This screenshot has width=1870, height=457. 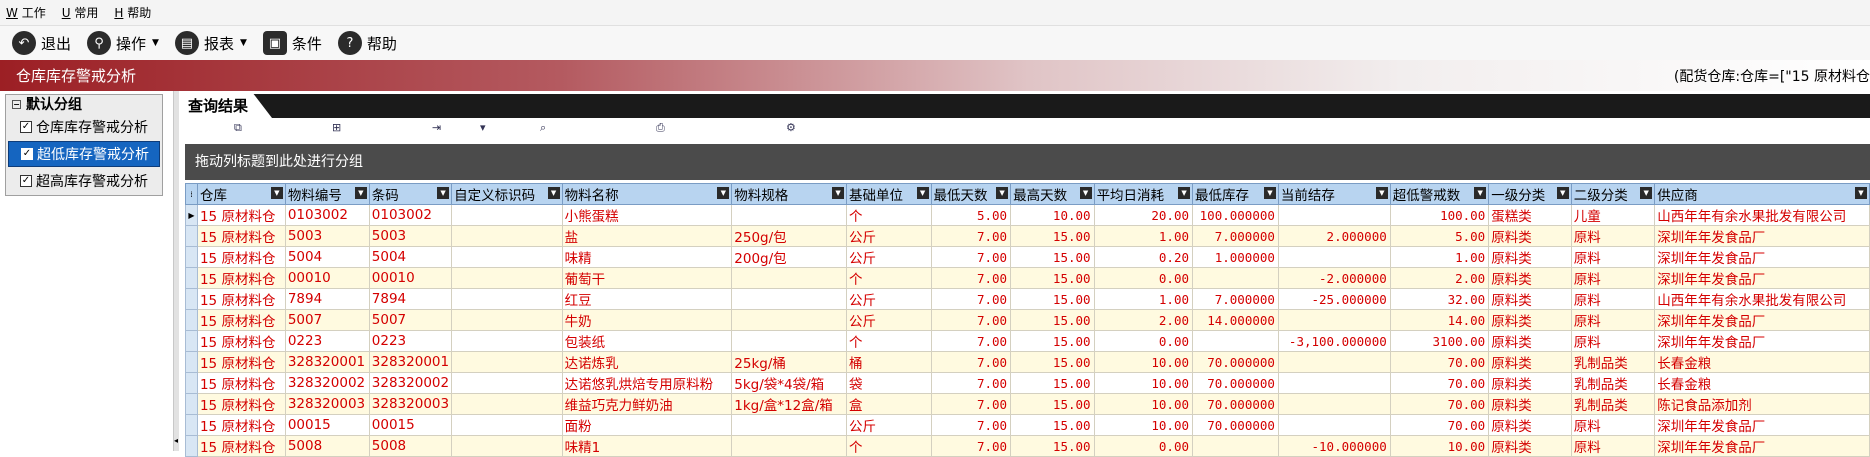 I want to click on table-cell: 乳制品类, so click(x=1613, y=404).